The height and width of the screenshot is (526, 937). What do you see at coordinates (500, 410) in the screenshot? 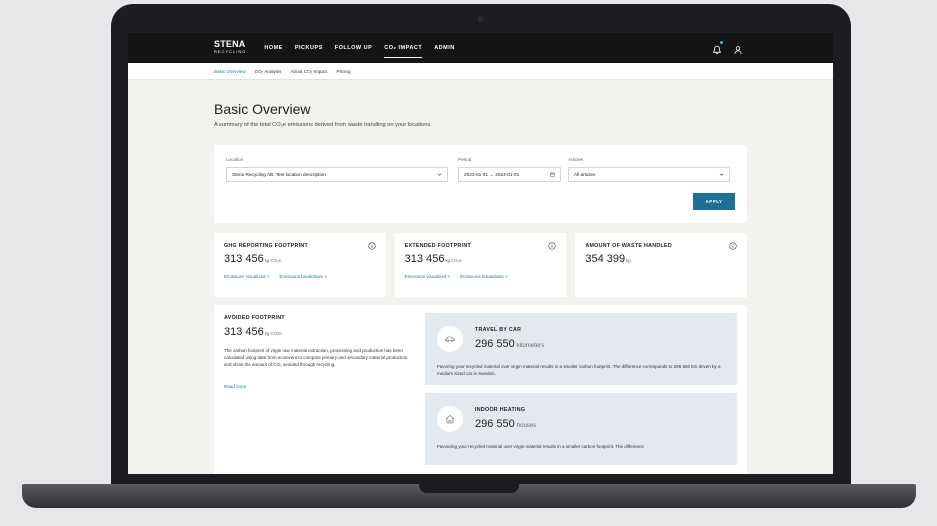
I see `equivalent-title: INDOOR HEATING` at bounding box center [500, 410].